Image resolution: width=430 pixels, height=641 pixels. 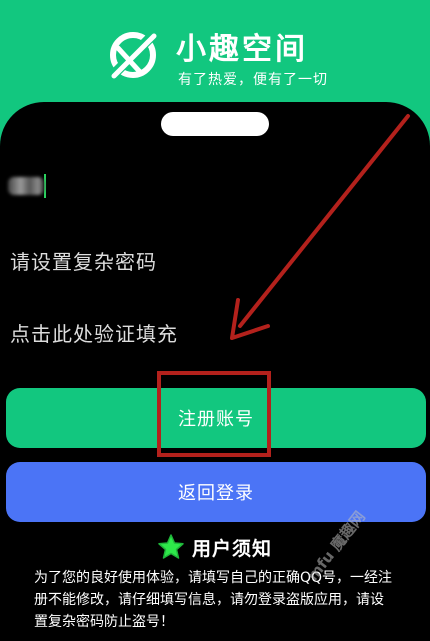 What do you see at coordinates (242, 49) in the screenshot?
I see `app-title: 小趣空间` at bounding box center [242, 49].